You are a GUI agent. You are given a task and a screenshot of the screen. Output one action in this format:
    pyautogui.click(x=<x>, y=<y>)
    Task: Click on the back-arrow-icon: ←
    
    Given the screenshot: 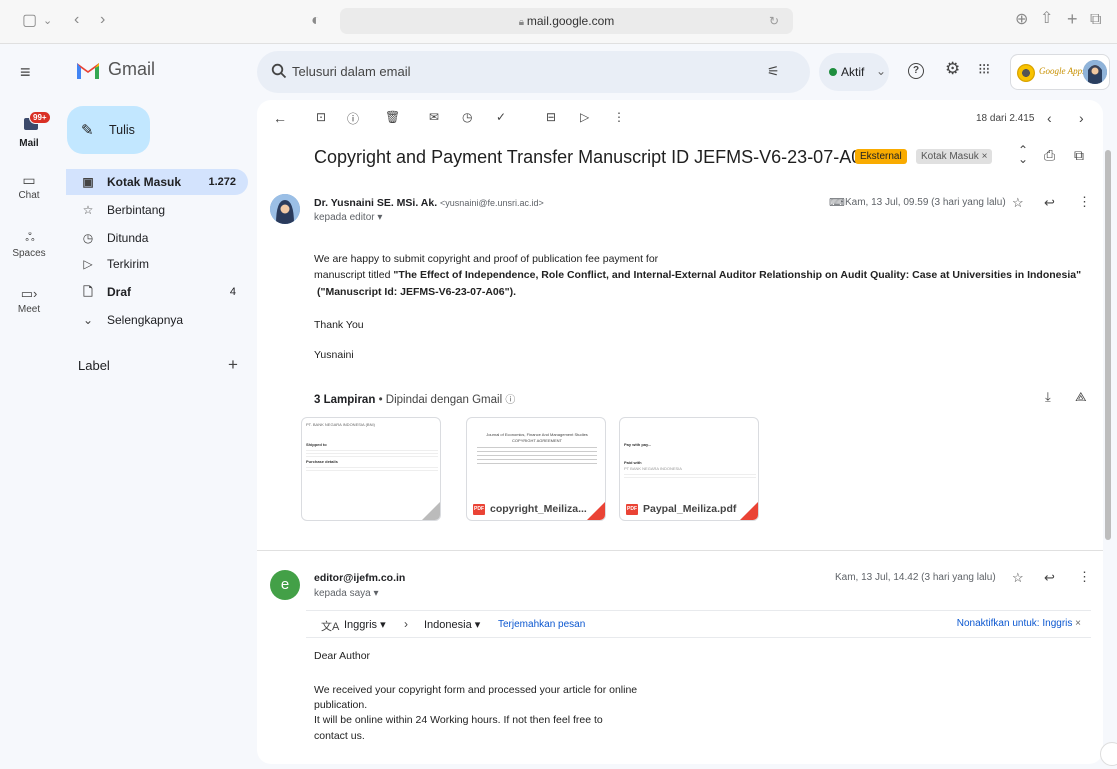 What is the action you would take?
    pyautogui.click(x=280, y=118)
    